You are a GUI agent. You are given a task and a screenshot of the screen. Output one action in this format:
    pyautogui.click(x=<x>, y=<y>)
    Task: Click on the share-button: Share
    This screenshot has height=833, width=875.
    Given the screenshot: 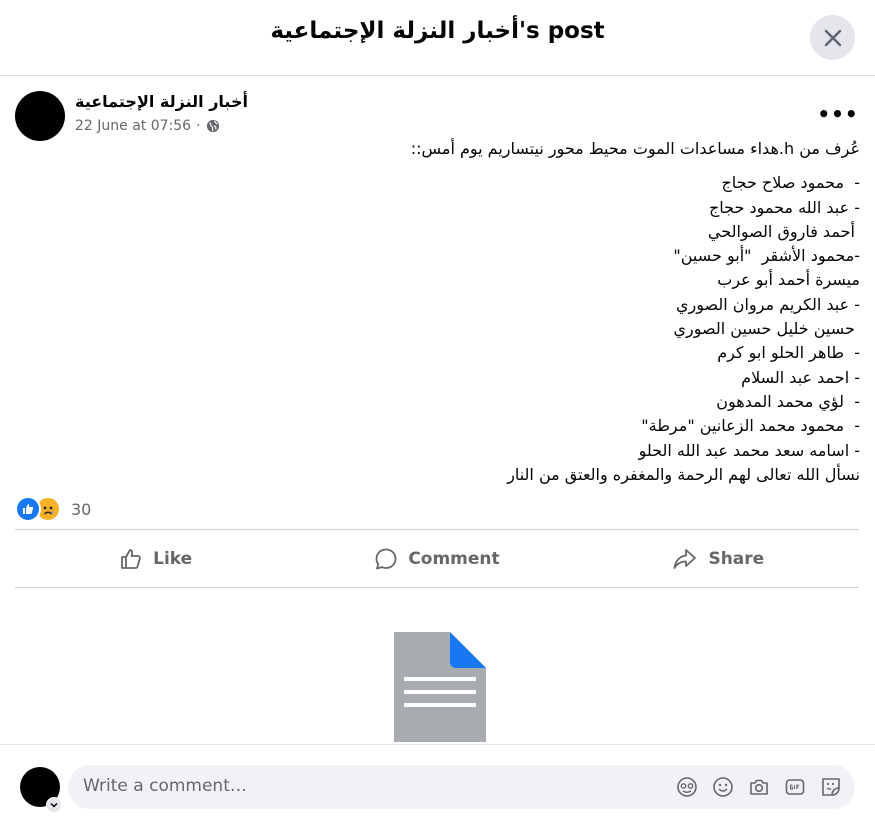 What is the action you would take?
    pyautogui.click(x=718, y=558)
    